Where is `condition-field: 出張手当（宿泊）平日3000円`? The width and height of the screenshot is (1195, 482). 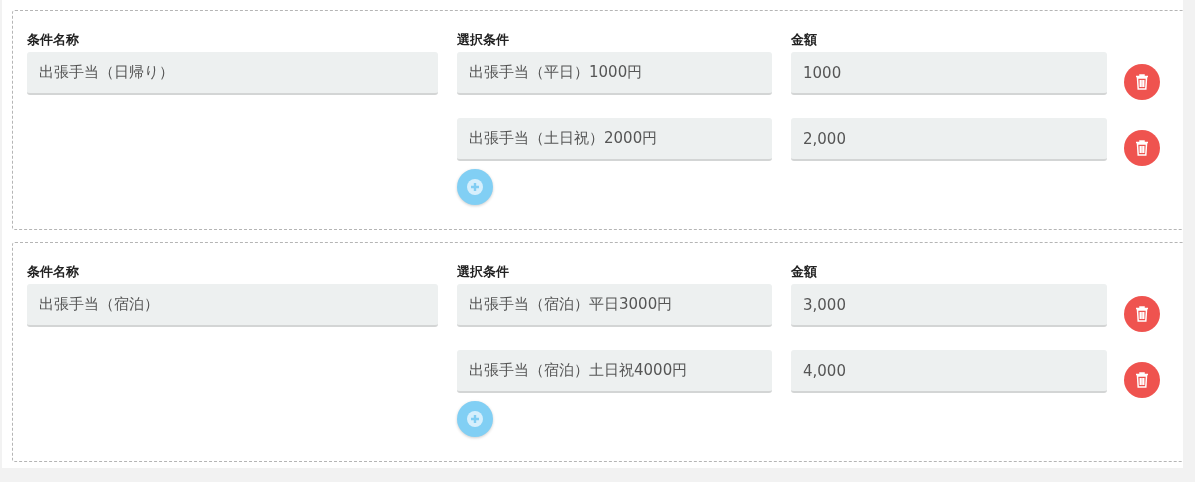 condition-field: 出張手当（宿泊）平日3000円 is located at coordinates (614, 305).